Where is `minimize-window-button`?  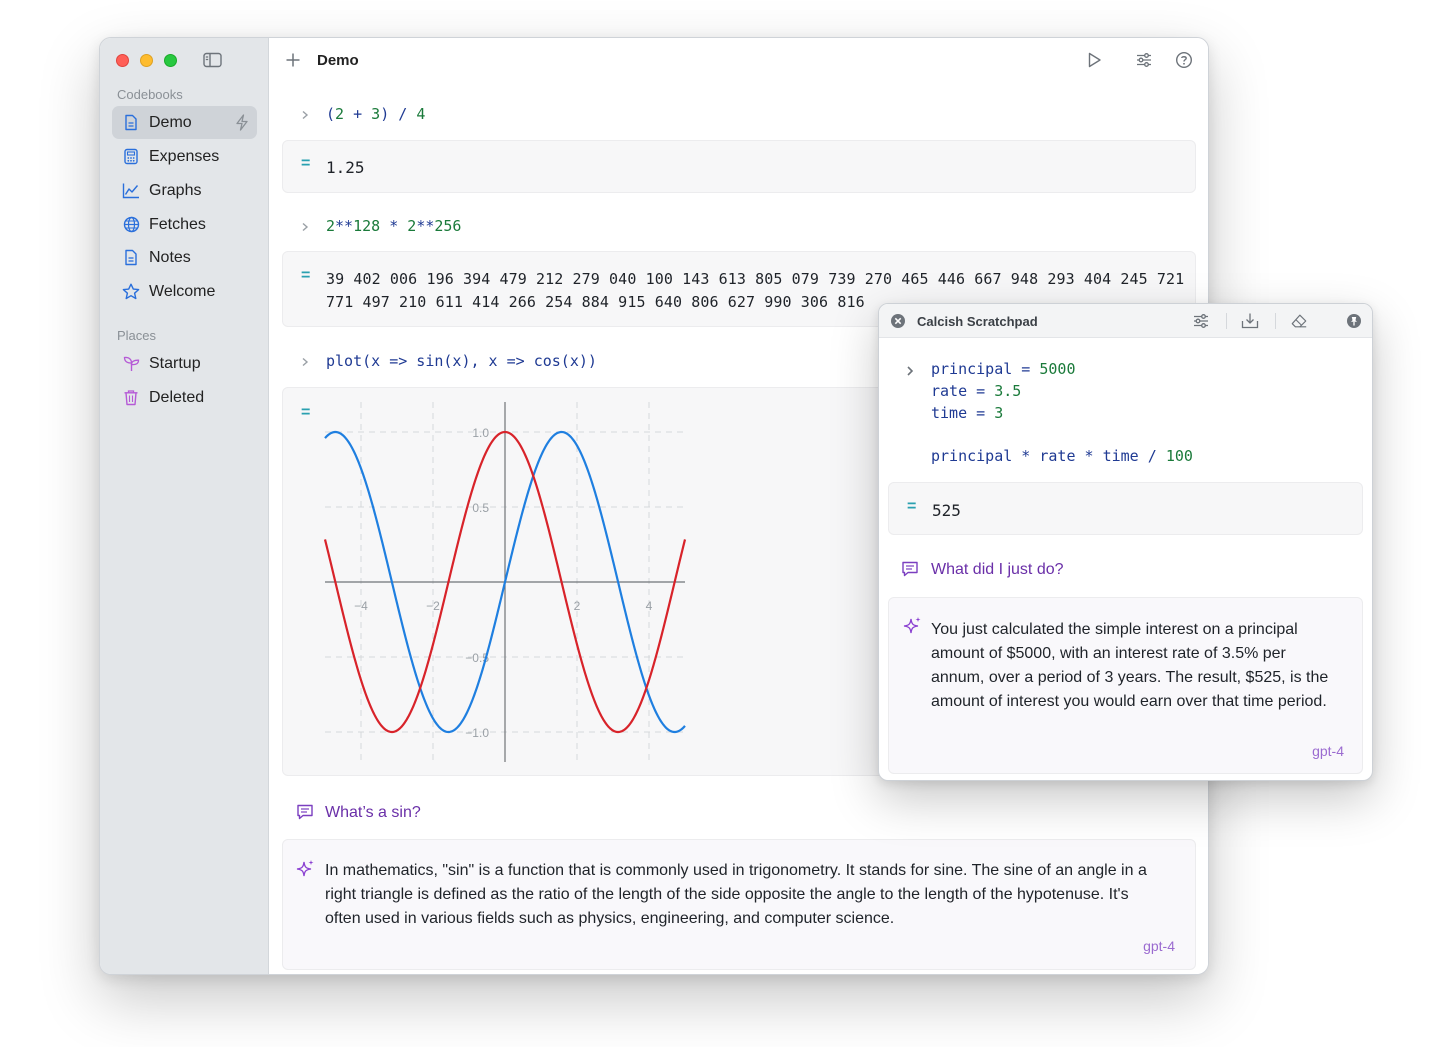
minimize-window-button is located at coordinates (146, 60).